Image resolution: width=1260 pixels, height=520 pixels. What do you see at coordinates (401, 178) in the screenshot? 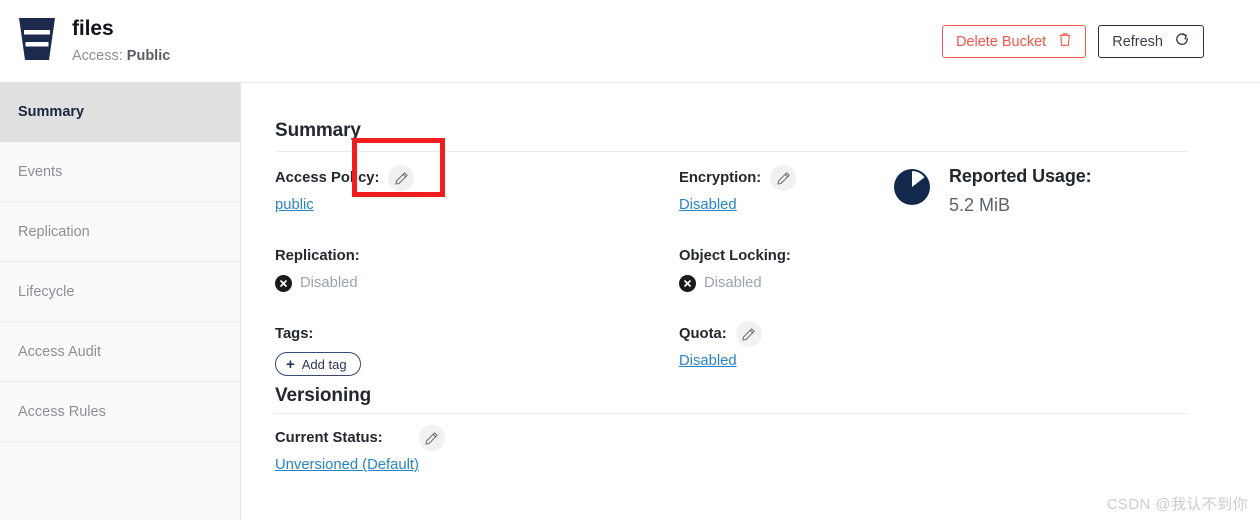
I see `access-policy-edit-icon` at bounding box center [401, 178].